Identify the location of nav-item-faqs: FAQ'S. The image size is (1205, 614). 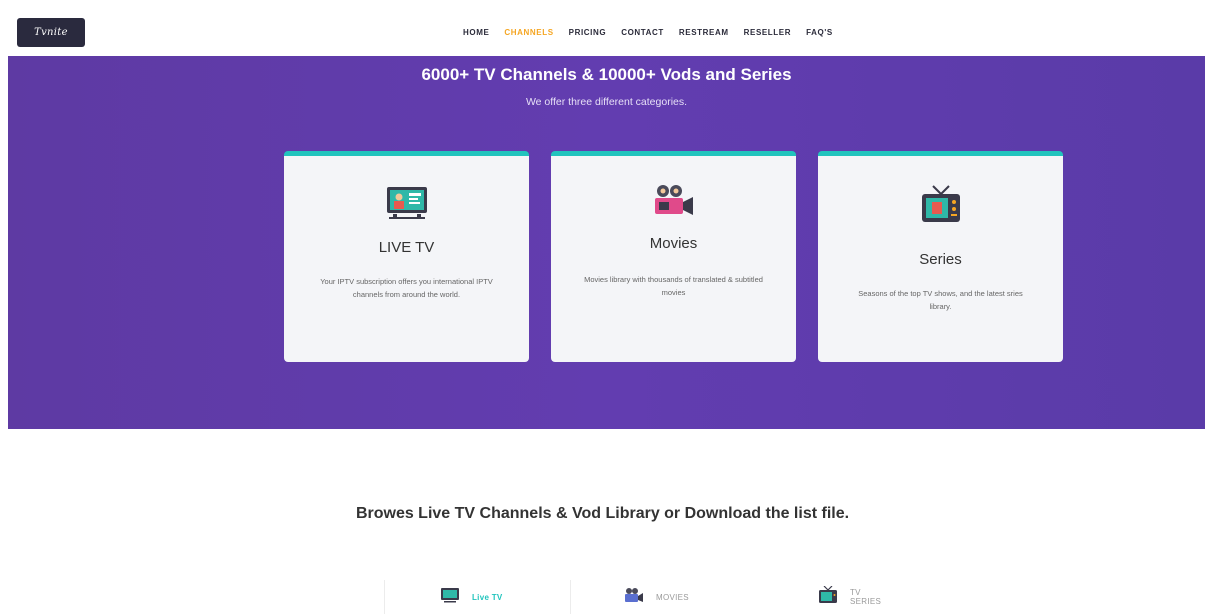
(819, 32).